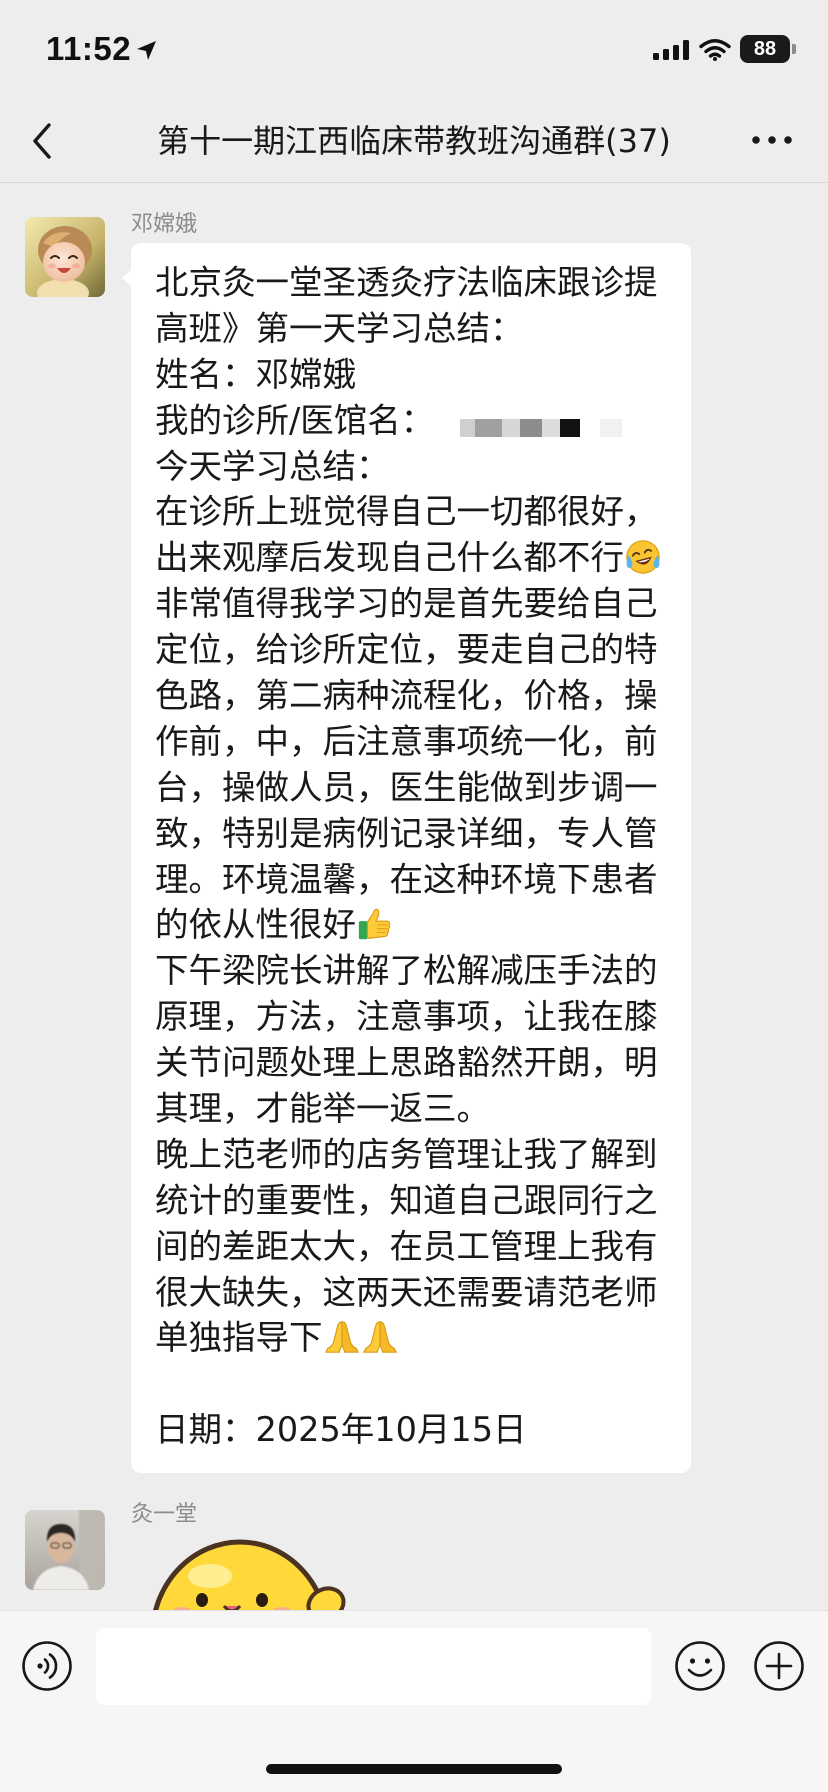 The width and height of the screenshot is (828, 1792). What do you see at coordinates (89, 48) in the screenshot?
I see `status-time: 11:52` at bounding box center [89, 48].